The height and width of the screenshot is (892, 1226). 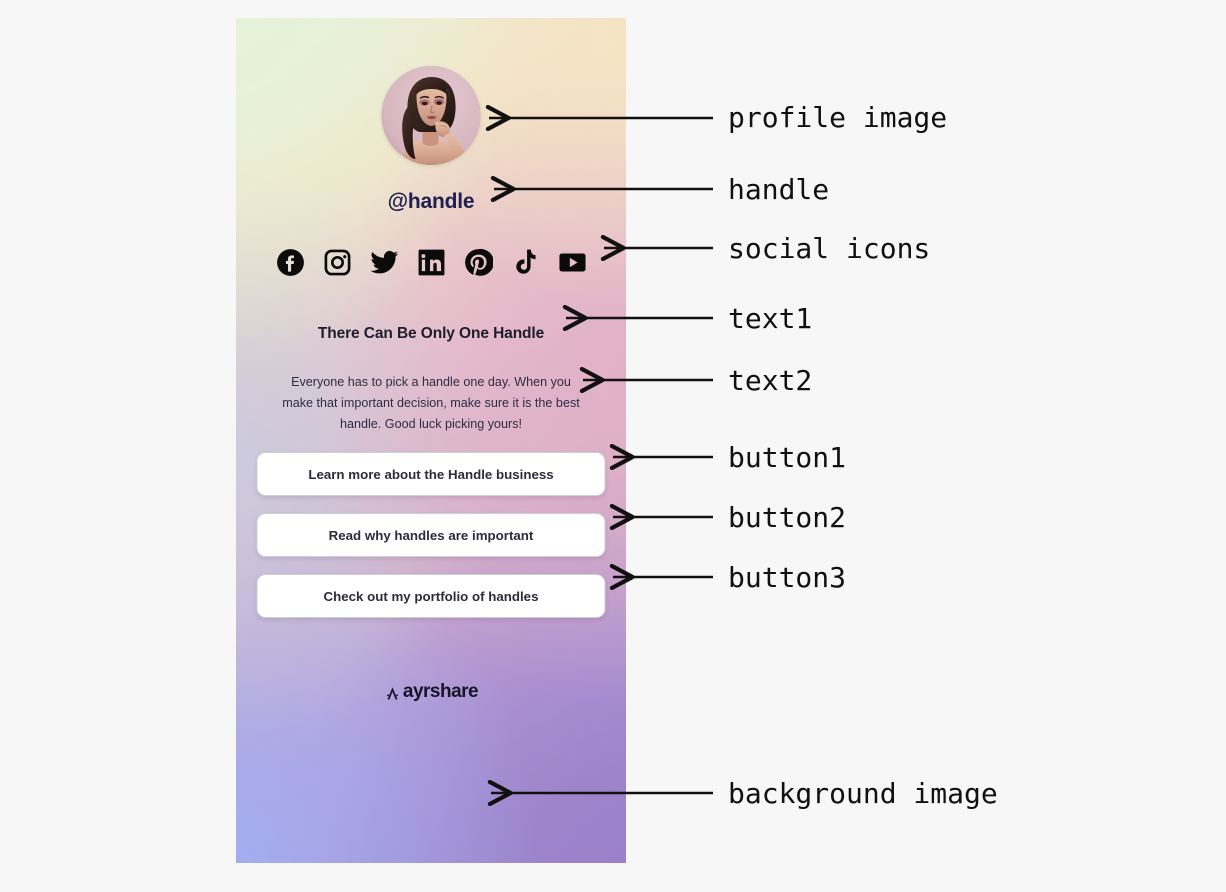 What do you see at coordinates (431, 201) in the screenshot?
I see `handle-text: @handle` at bounding box center [431, 201].